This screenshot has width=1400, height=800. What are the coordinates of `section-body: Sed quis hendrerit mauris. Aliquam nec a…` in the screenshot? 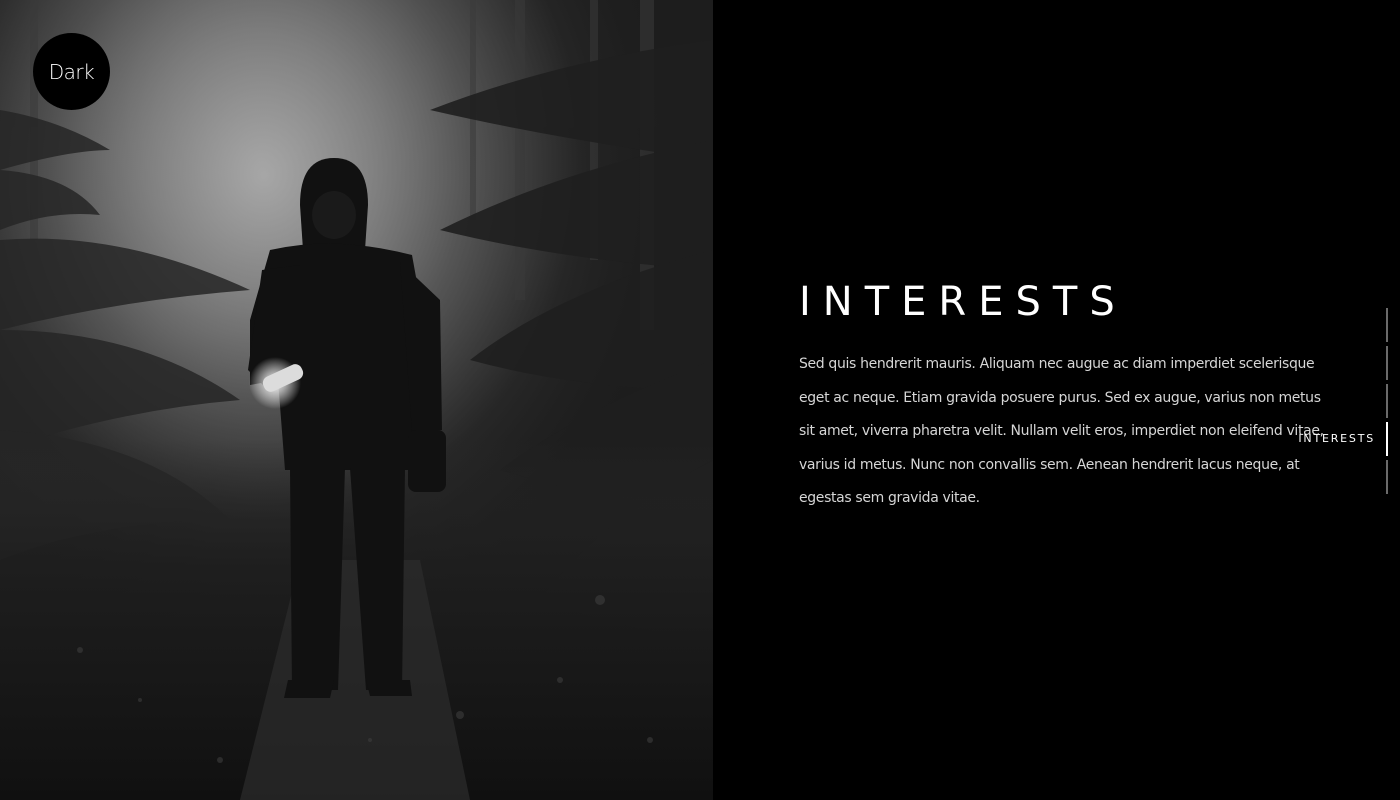 It's located at (1061, 431).